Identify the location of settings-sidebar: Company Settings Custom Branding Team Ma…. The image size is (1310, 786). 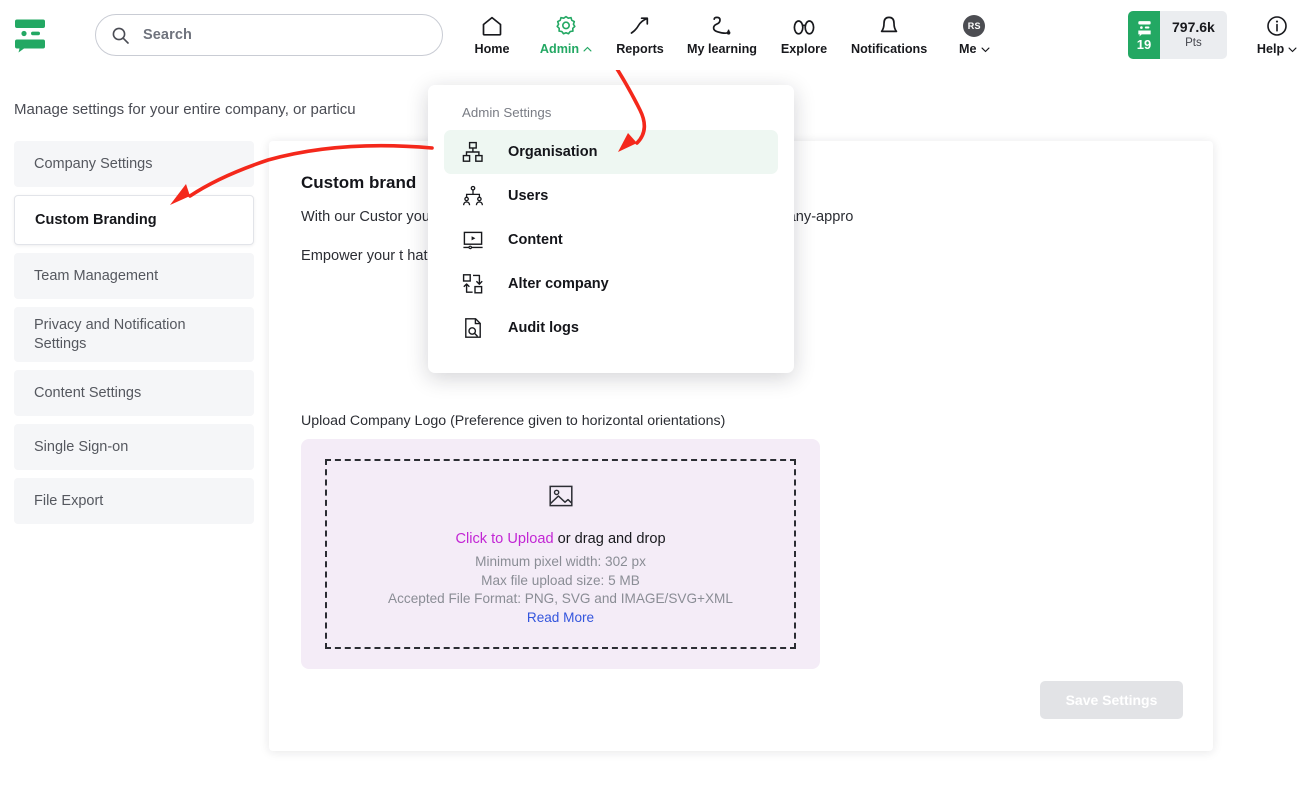
(134, 336).